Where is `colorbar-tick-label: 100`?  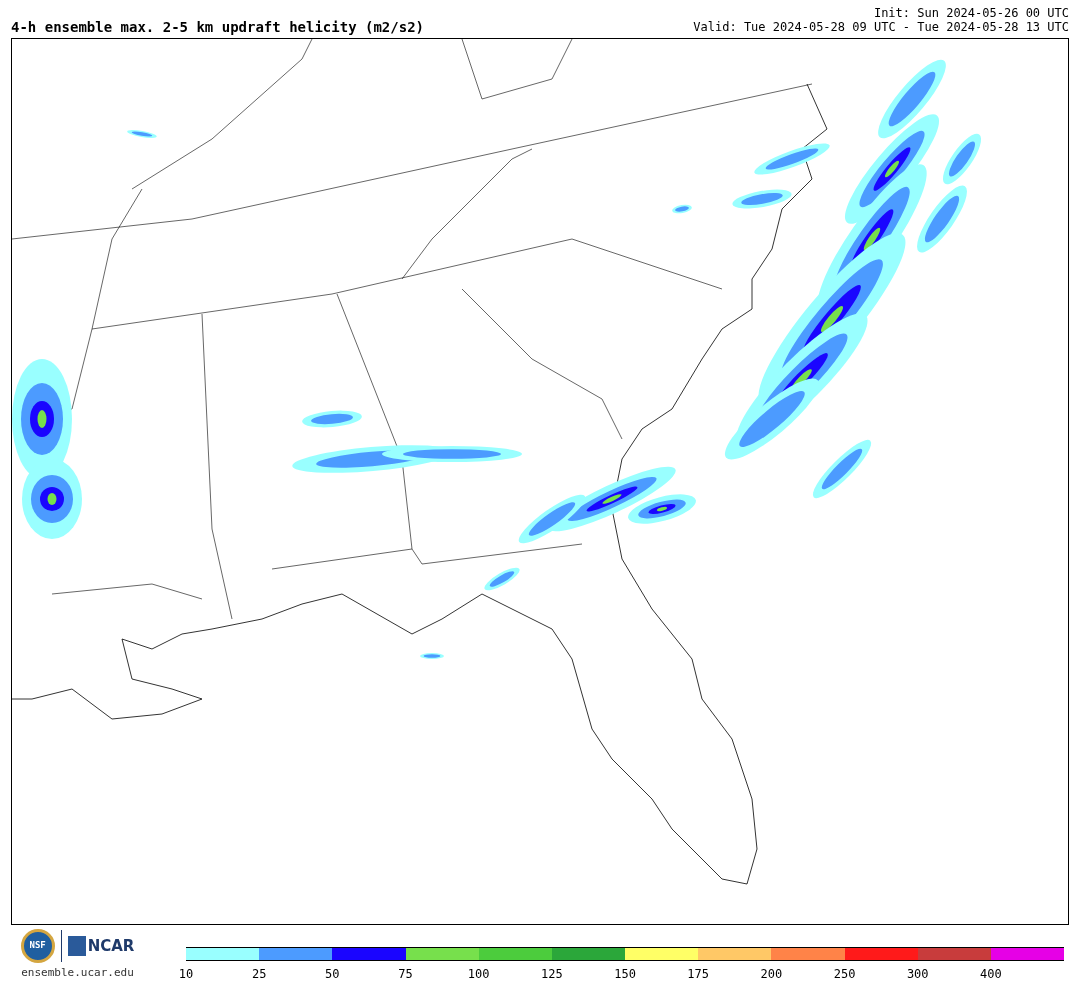 colorbar-tick-label: 100 is located at coordinates (478, 974).